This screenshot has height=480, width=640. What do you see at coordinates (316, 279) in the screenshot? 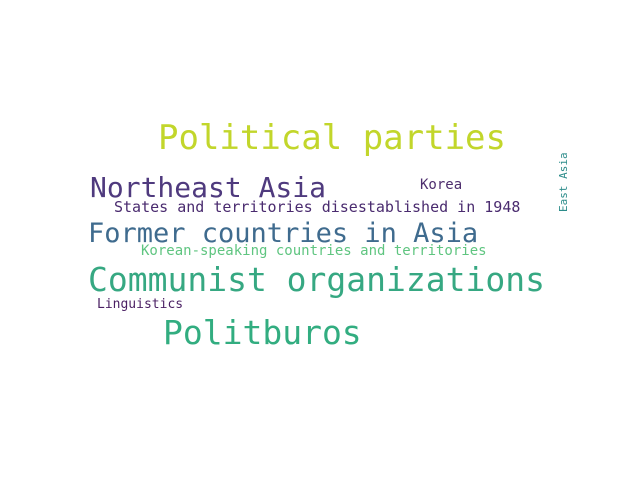
I see `word-communist-organizations: Communist organizations` at bounding box center [316, 279].